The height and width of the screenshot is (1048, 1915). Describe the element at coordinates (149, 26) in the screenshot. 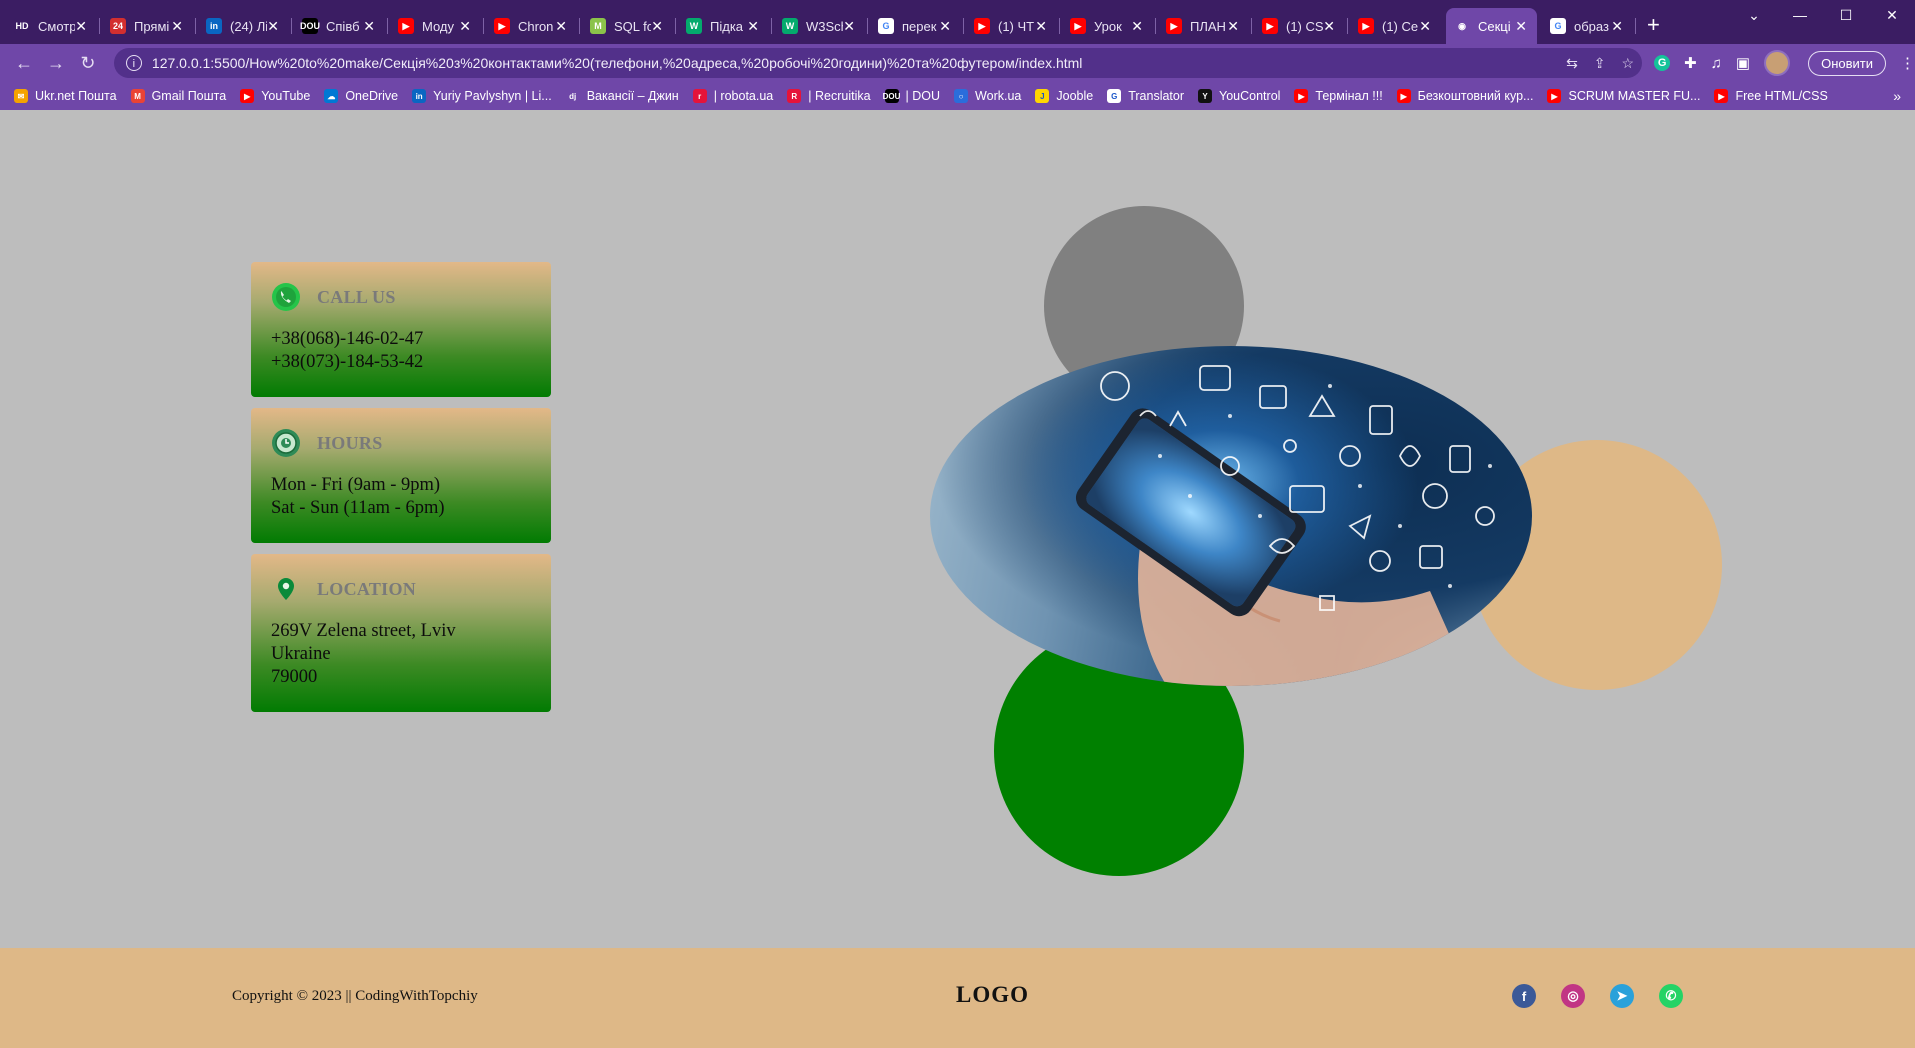

I see `browser-tab: 24 Прямі ✕` at that location.